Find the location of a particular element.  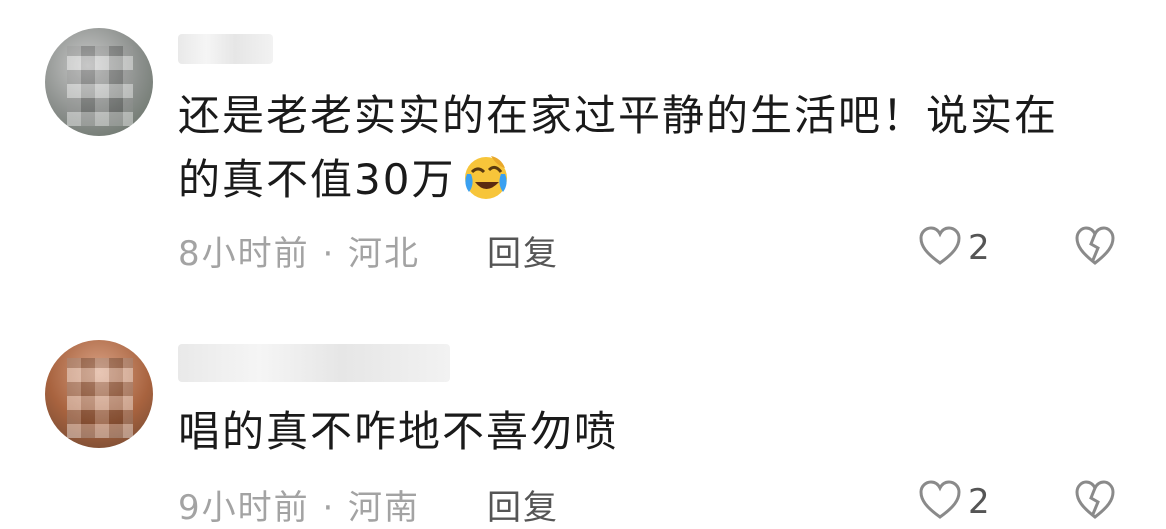

comment-meta: 8小时前 · 河北 is located at coordinates (299, 254).